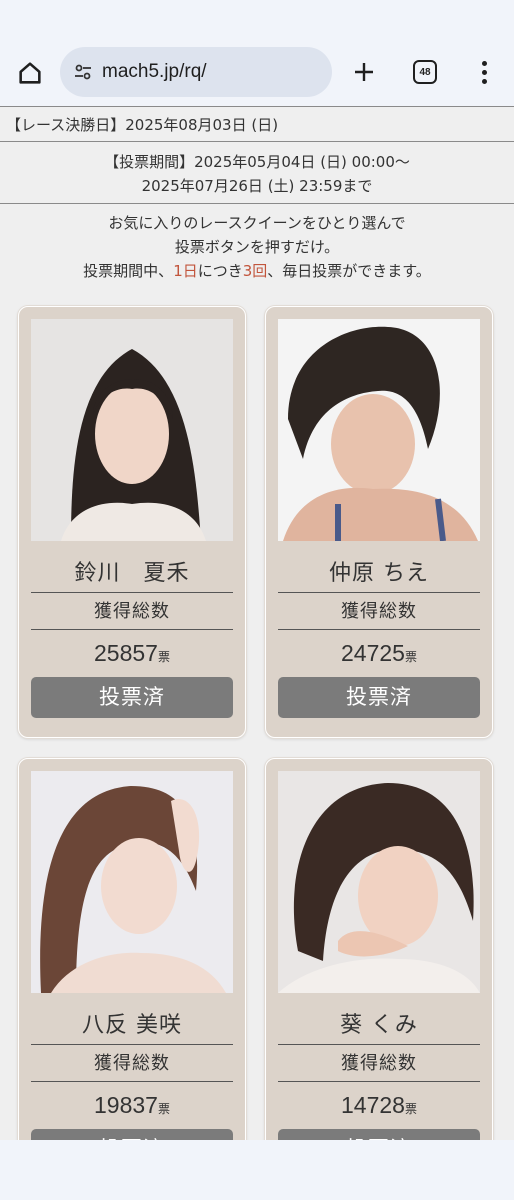  Describe the element at coordinates (132, 653) in the screenshot. I see `vote-count: 25857票` at that location.